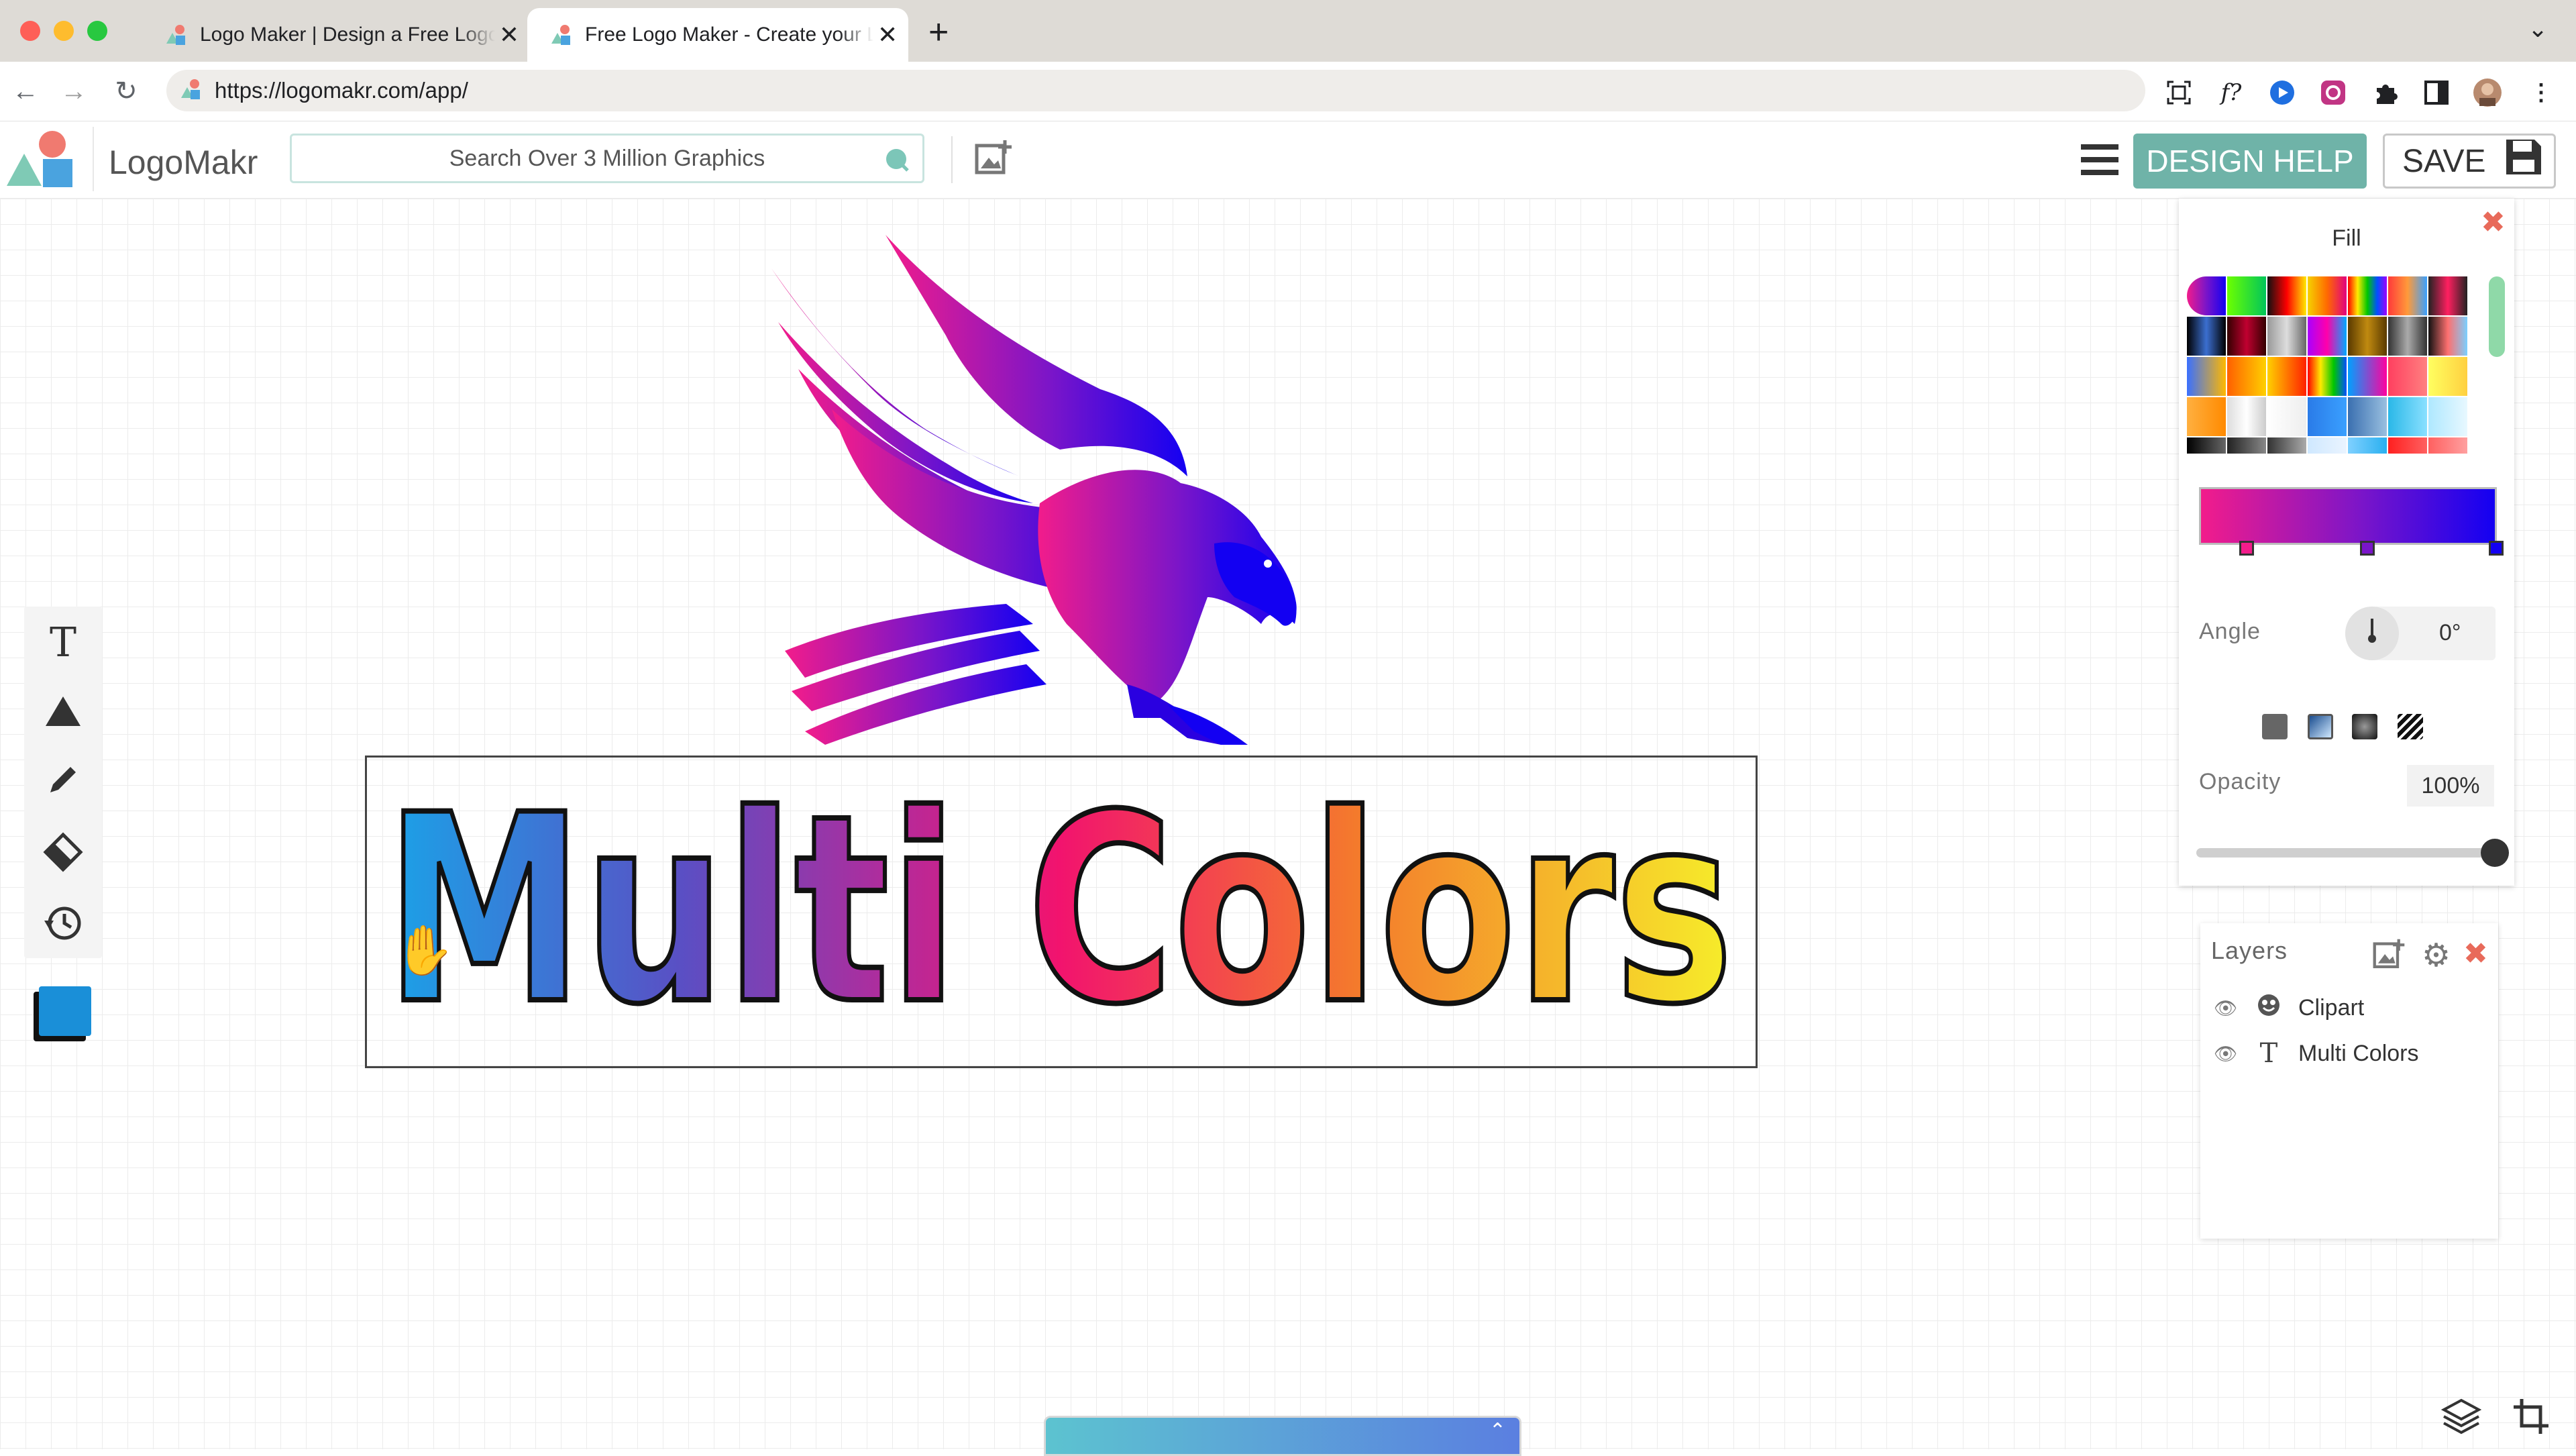 The image size is (2576, 1456). Describe the element at coordinates (2487, 93) in the screenshot. I see `profile-avatar` at that location.